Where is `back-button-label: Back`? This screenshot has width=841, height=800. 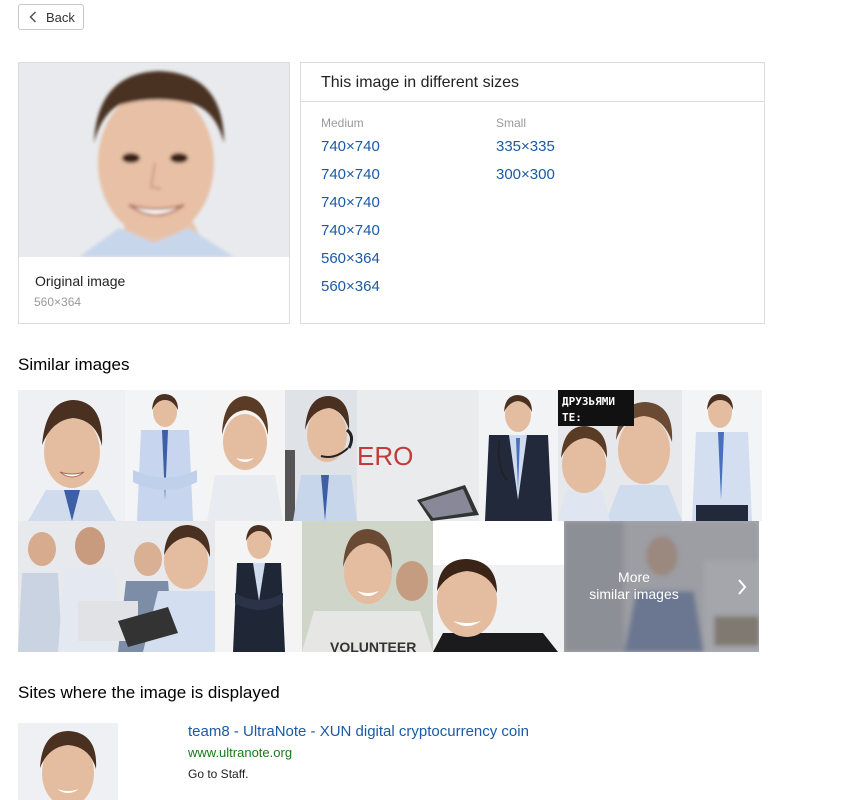
back-button-label: Back is located at coordinates (60, 17).